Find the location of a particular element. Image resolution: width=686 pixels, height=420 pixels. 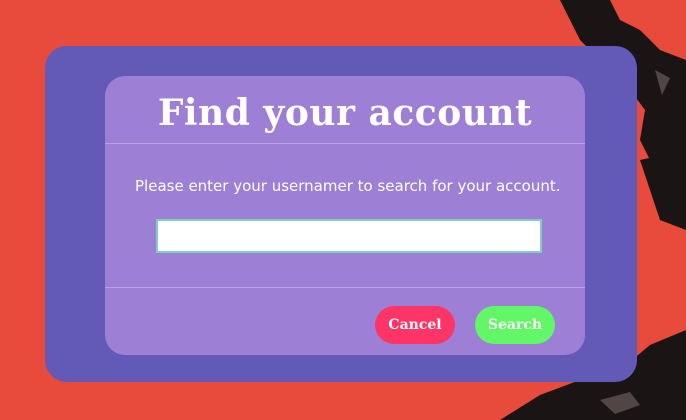

dialog-header: Find your account is located at coordinates (345, 110).